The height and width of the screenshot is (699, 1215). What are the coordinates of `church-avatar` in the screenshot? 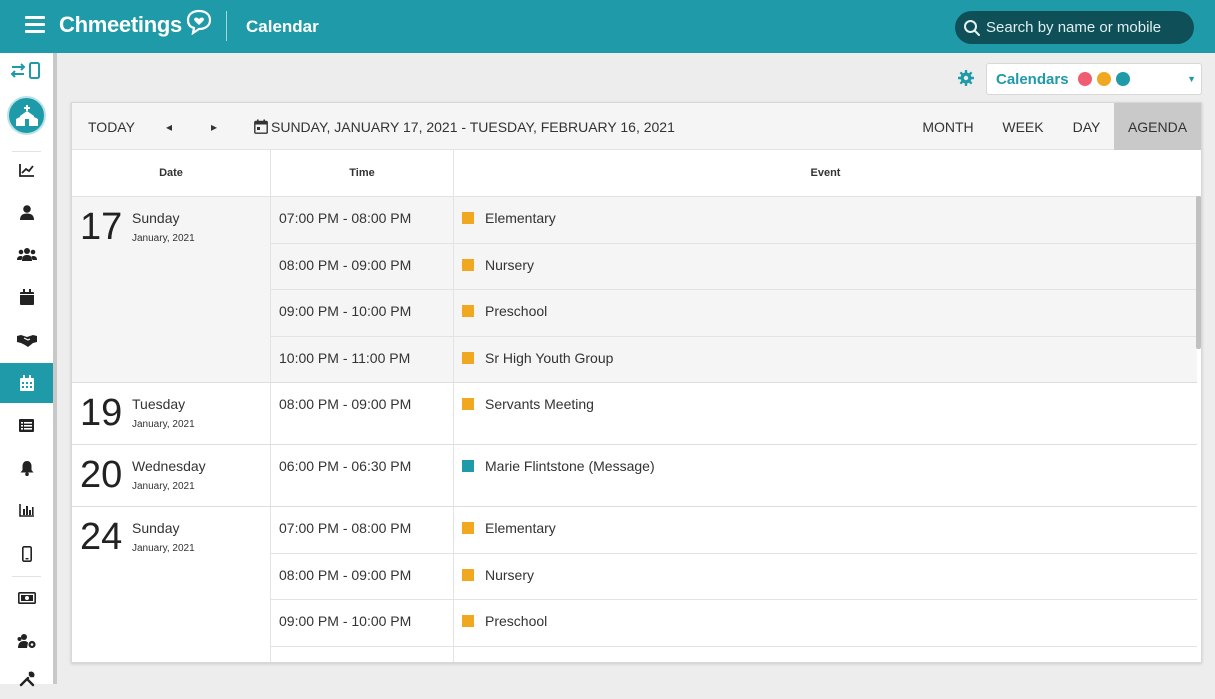 It's located at (26, 115).